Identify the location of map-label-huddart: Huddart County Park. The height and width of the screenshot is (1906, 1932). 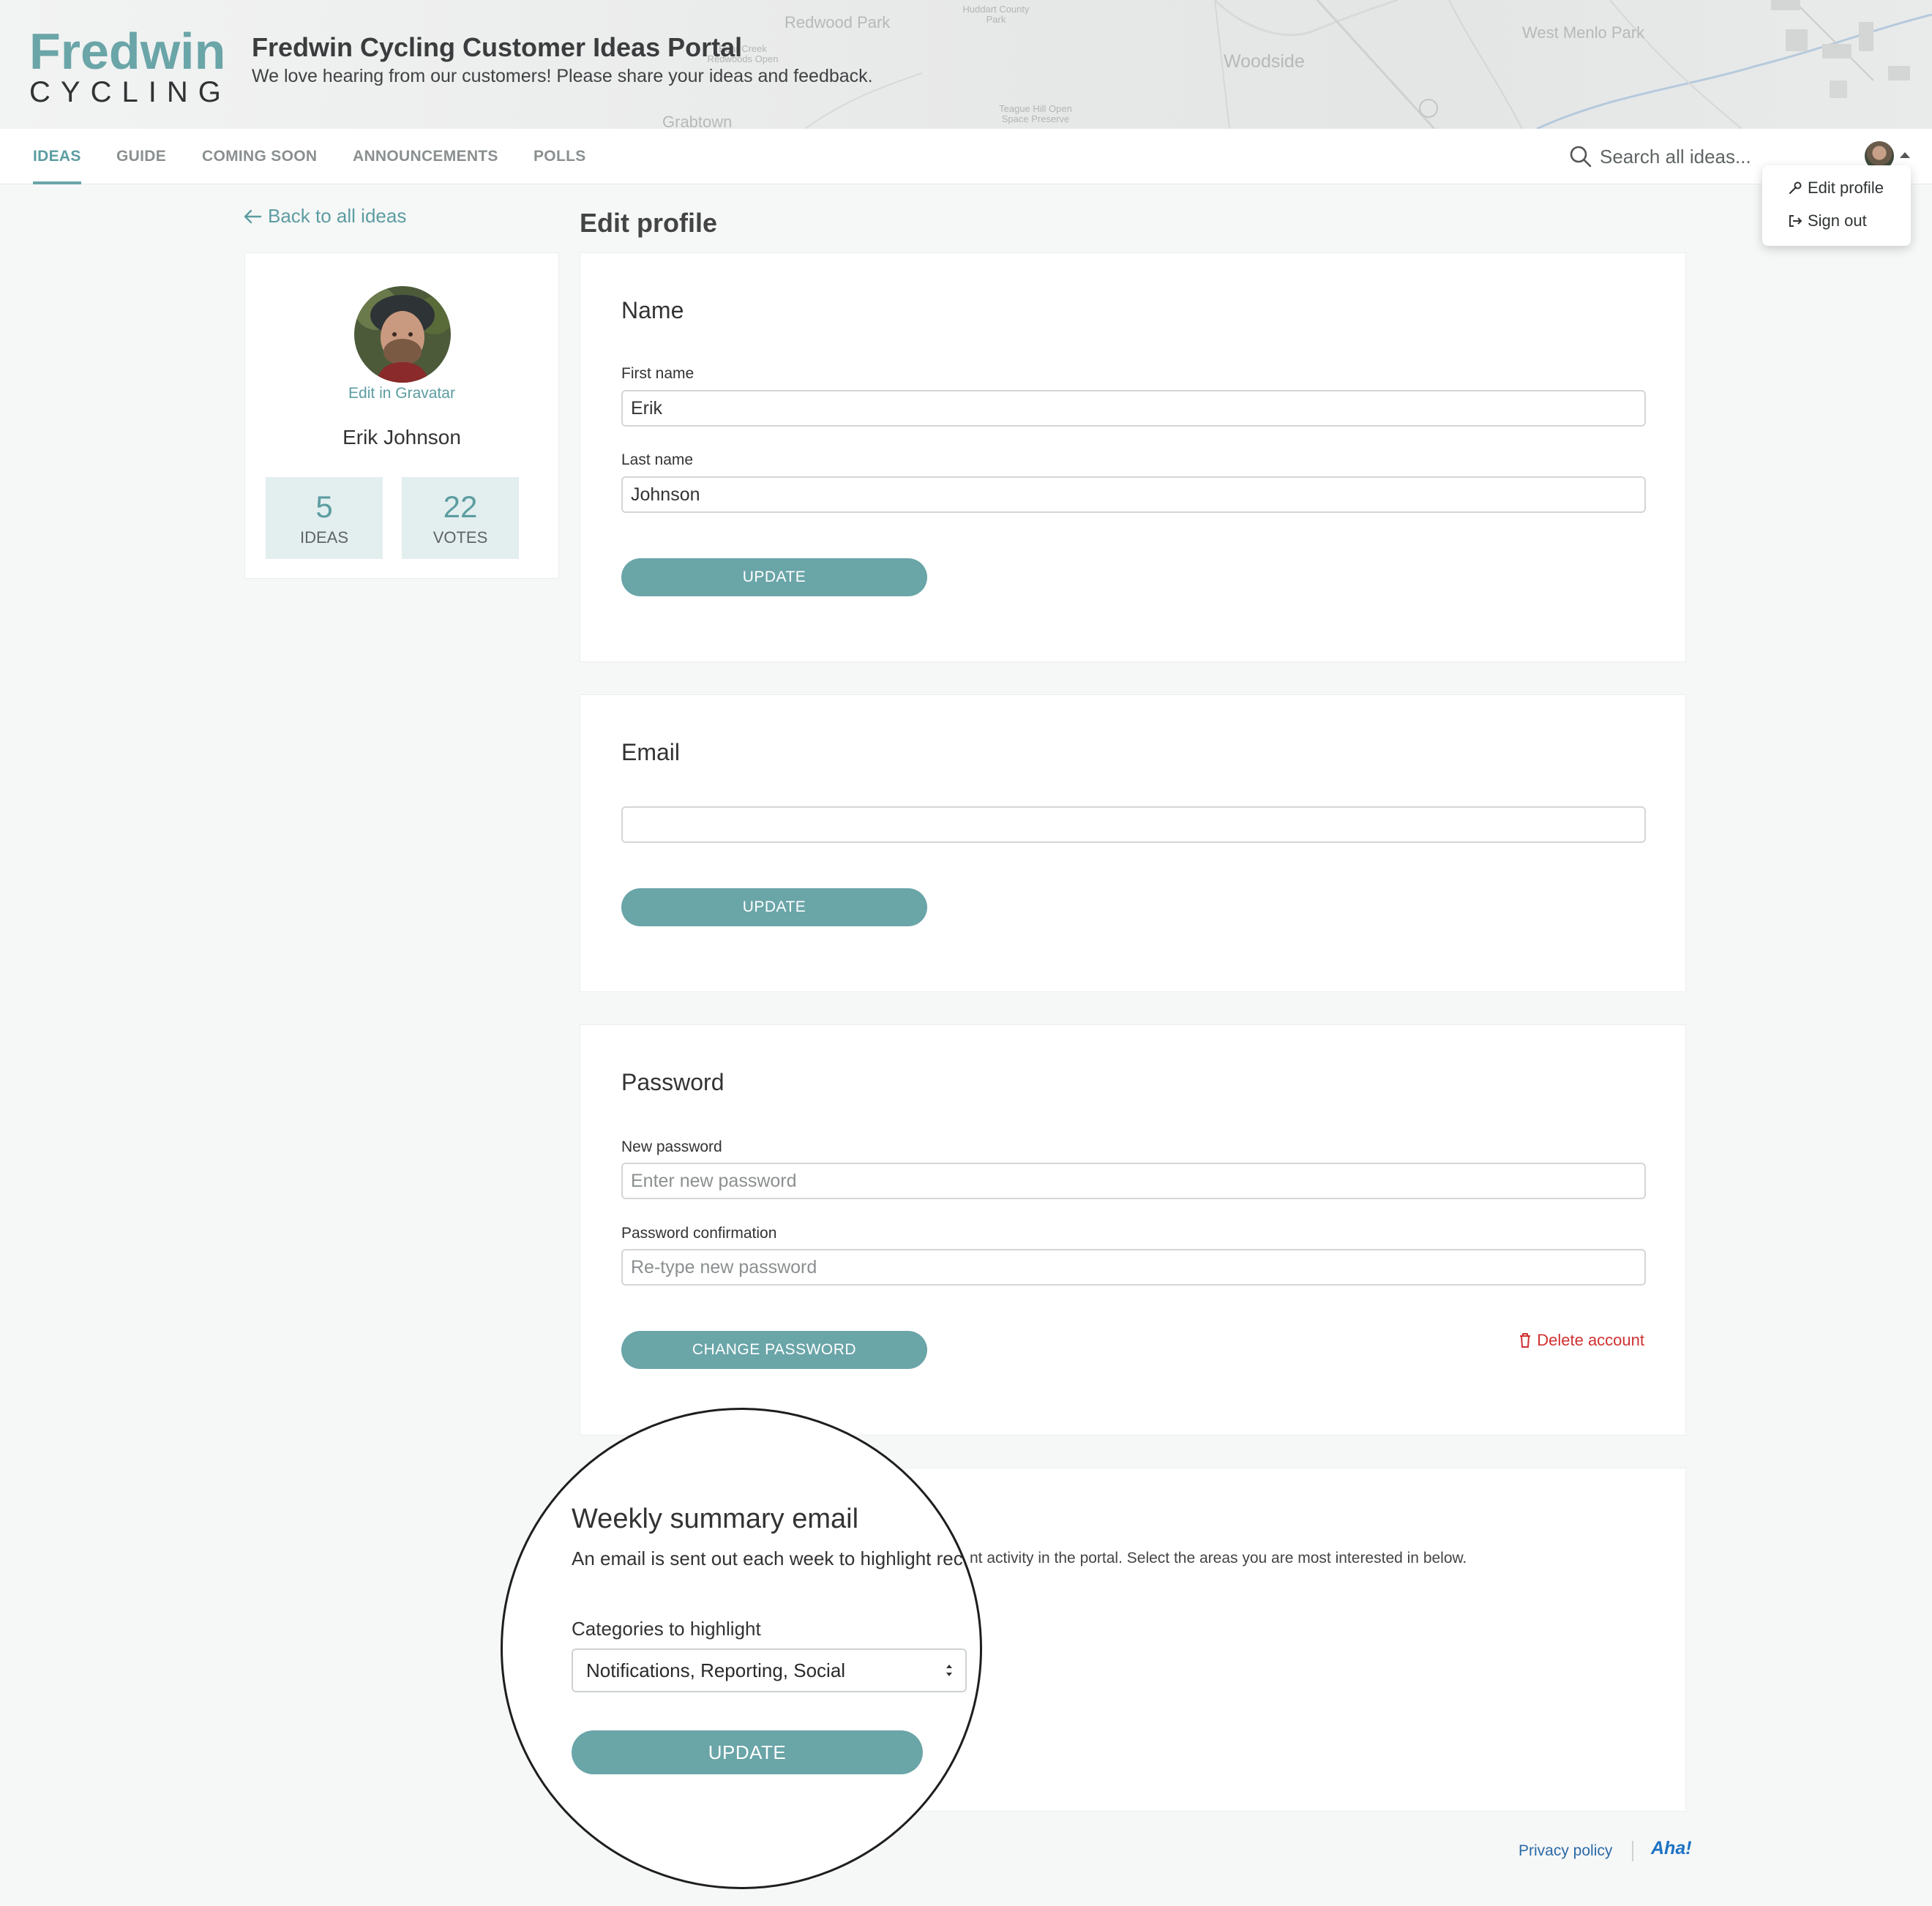
(996, 14).